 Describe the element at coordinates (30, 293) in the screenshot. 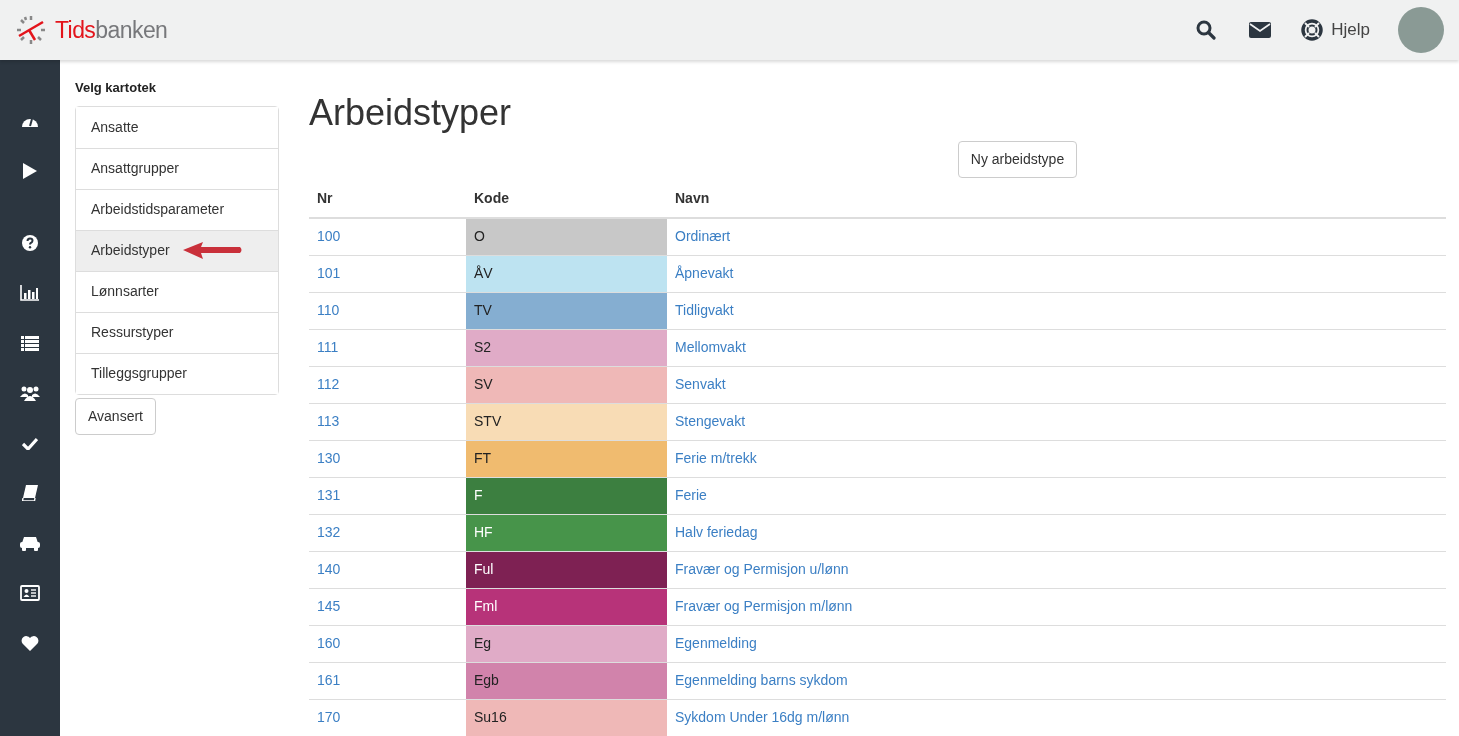

I see `bar-chart-icon` at that location.